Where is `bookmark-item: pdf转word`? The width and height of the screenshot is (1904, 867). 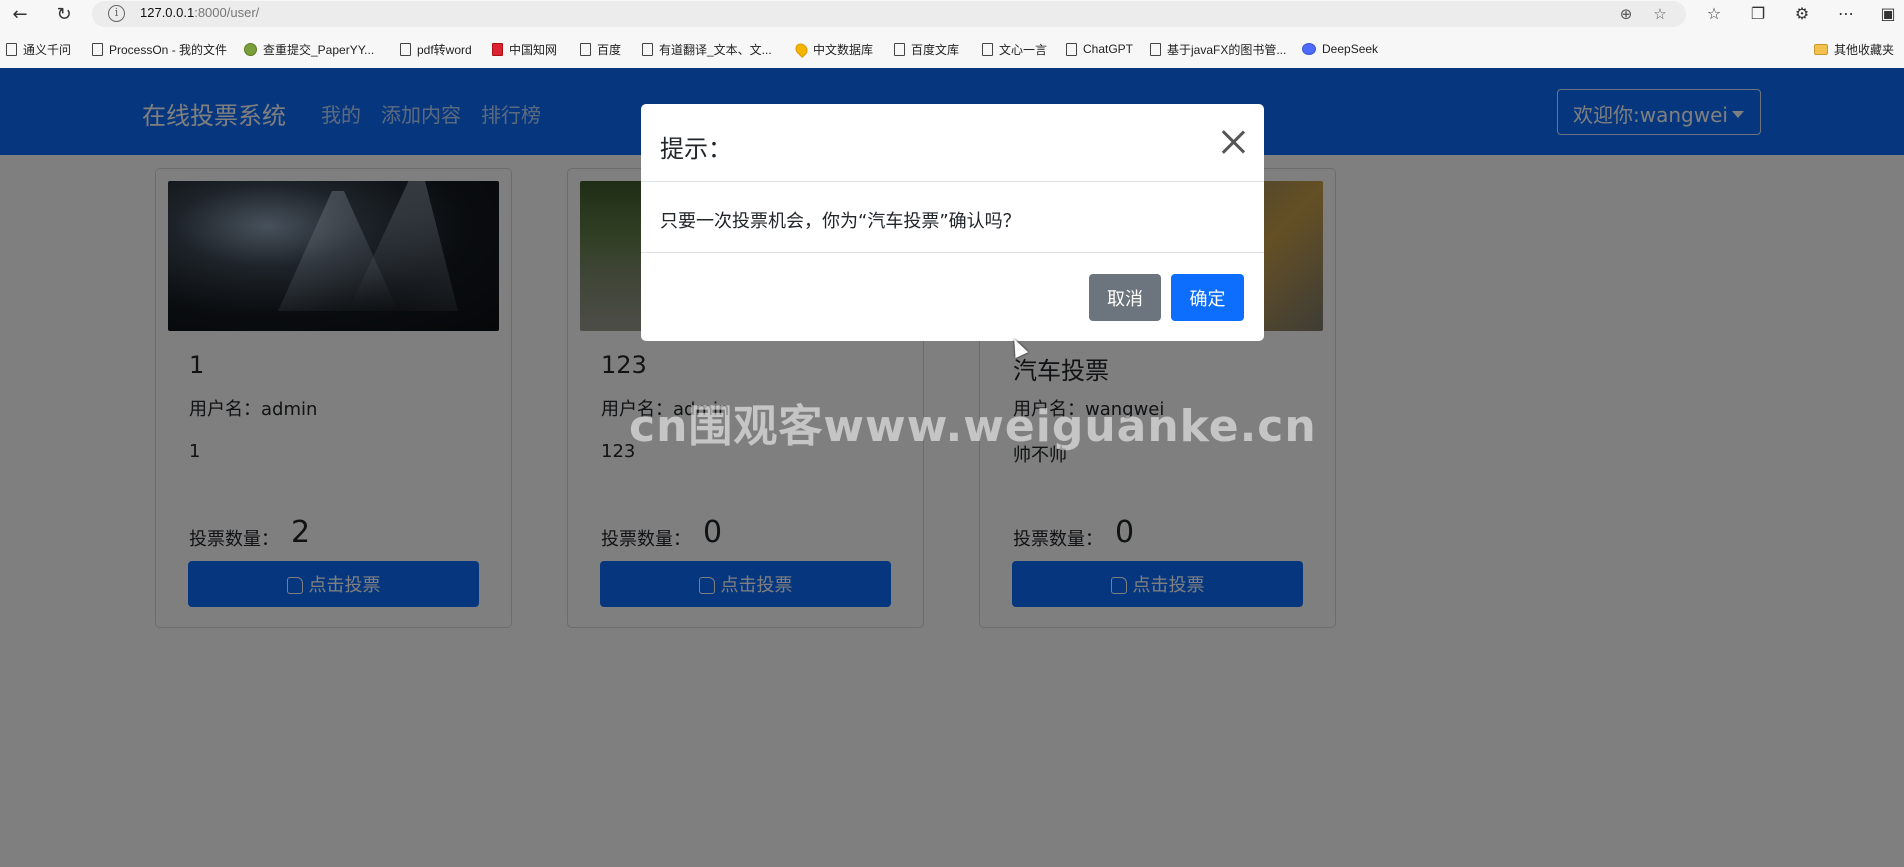
bookmark-item: pdf转word is located at coordinates (436, 49).